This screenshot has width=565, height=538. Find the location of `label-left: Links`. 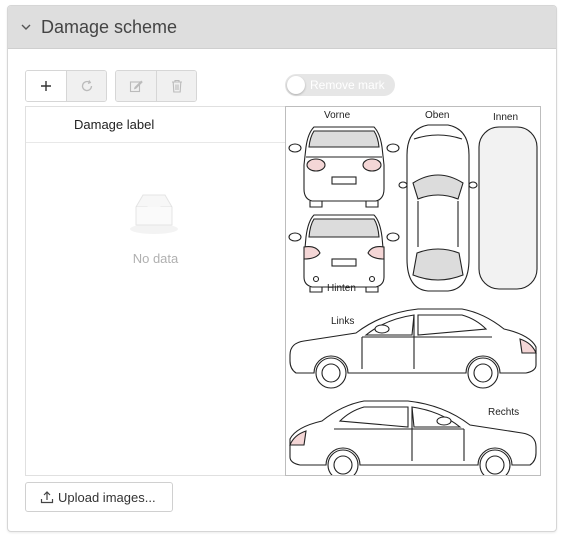

label-left: Links is located at coordinates (342, 321).